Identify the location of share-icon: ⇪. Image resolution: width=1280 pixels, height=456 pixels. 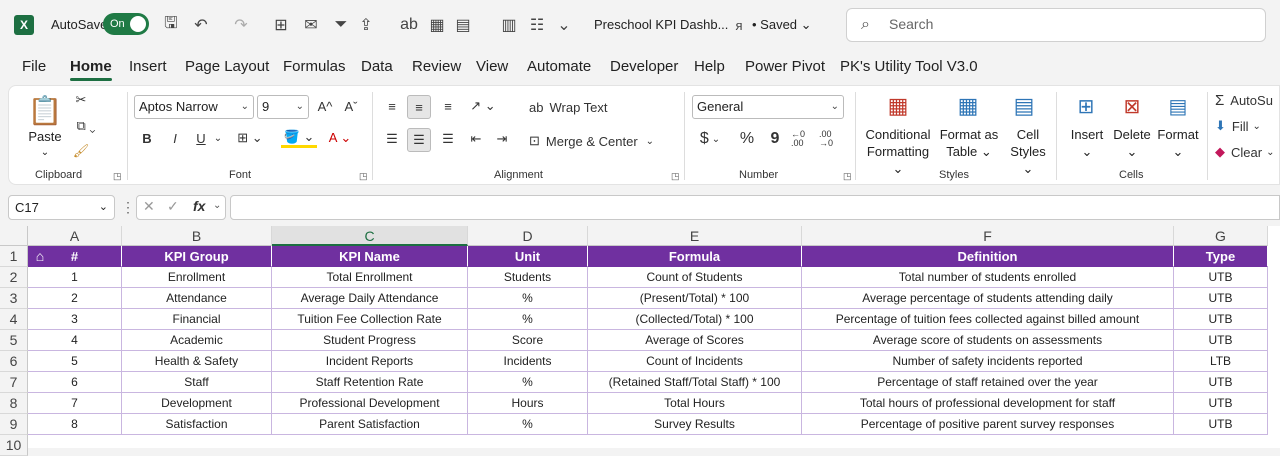
(366, 25).